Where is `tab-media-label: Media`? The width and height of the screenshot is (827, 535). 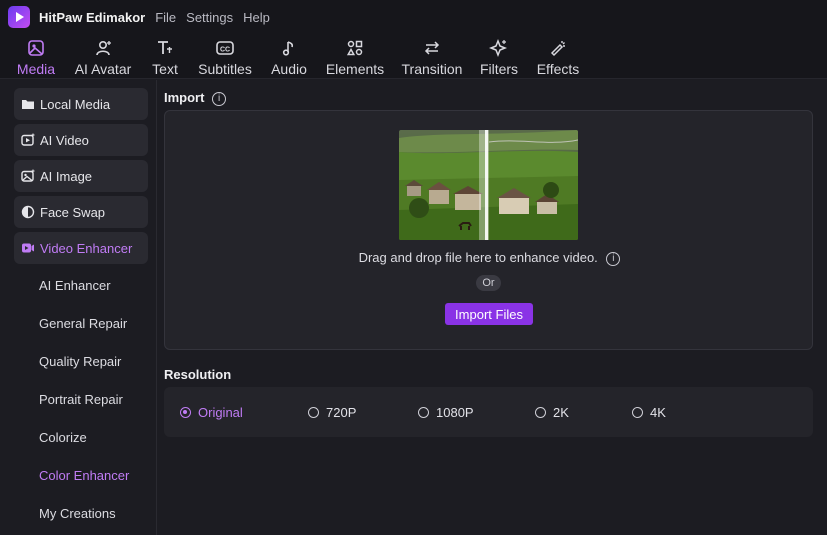 tab-media-label: Media is located at coordinates (36, 69).